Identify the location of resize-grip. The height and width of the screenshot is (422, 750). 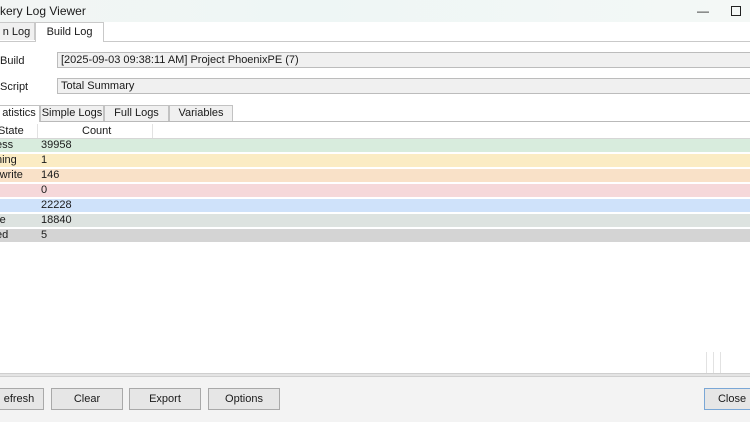
(713, 363).